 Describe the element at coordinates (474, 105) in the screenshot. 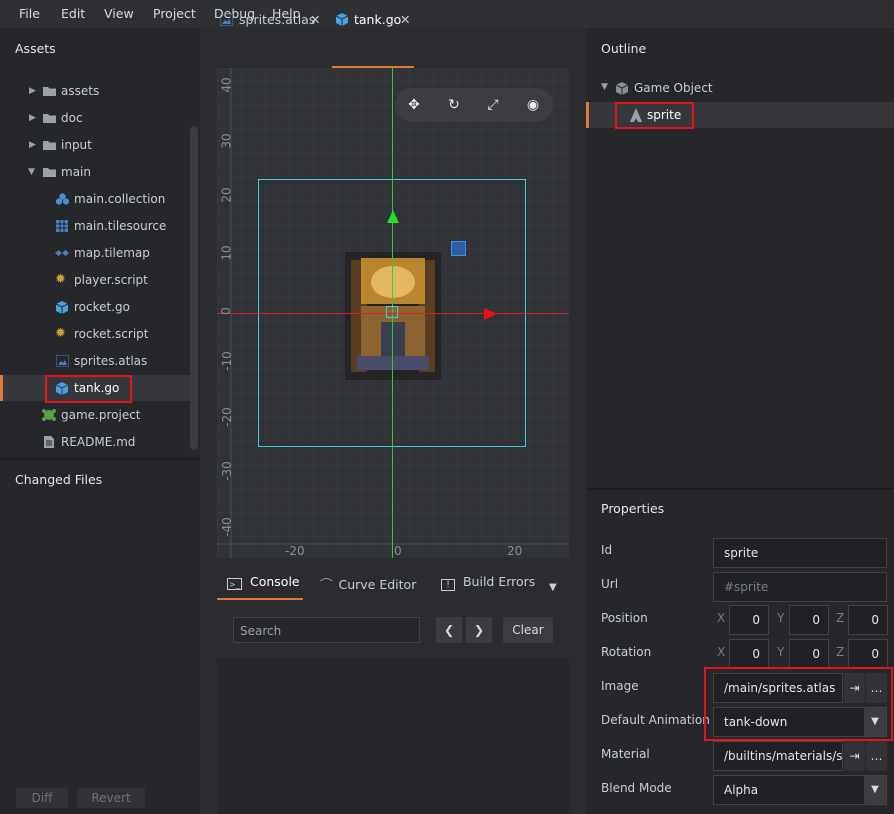

I see `scene-toolbar: ✥ ↻ ⤢ ◉` at that location.